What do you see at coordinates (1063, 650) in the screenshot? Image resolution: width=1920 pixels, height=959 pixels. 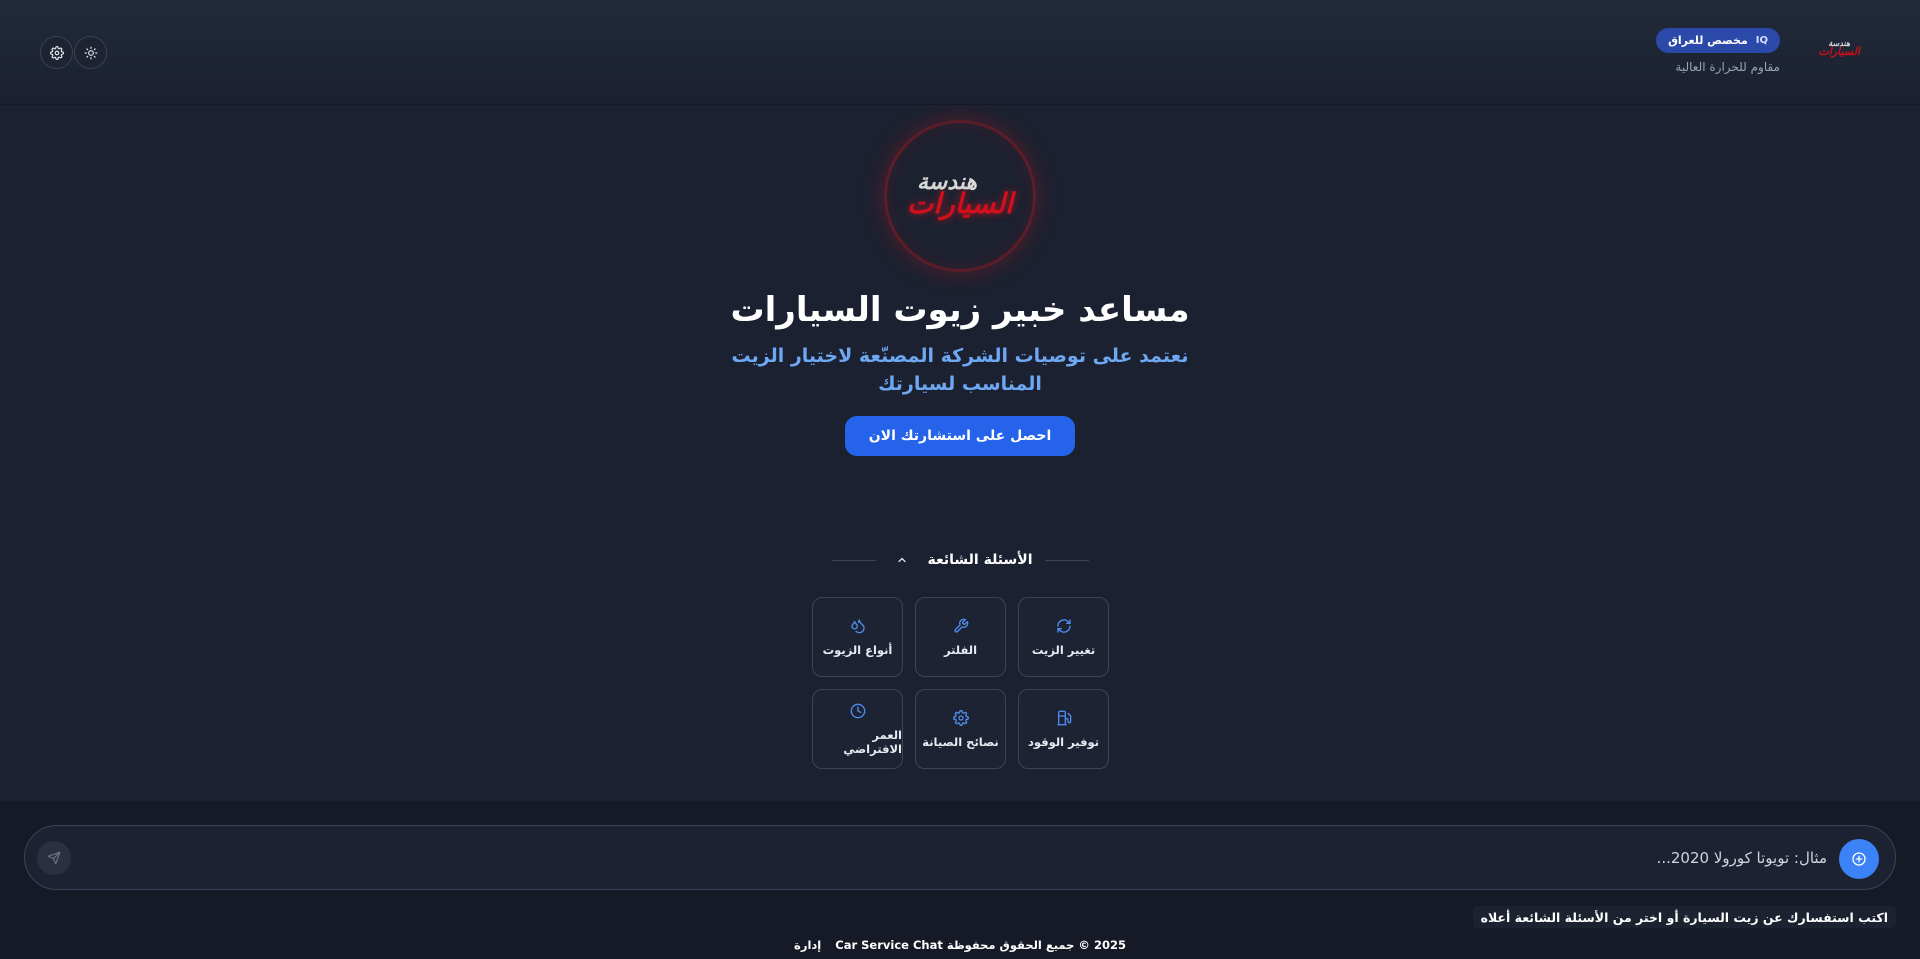 I see `faq-card-label: تغيير الزيت` at bounding box center [1063, 650].